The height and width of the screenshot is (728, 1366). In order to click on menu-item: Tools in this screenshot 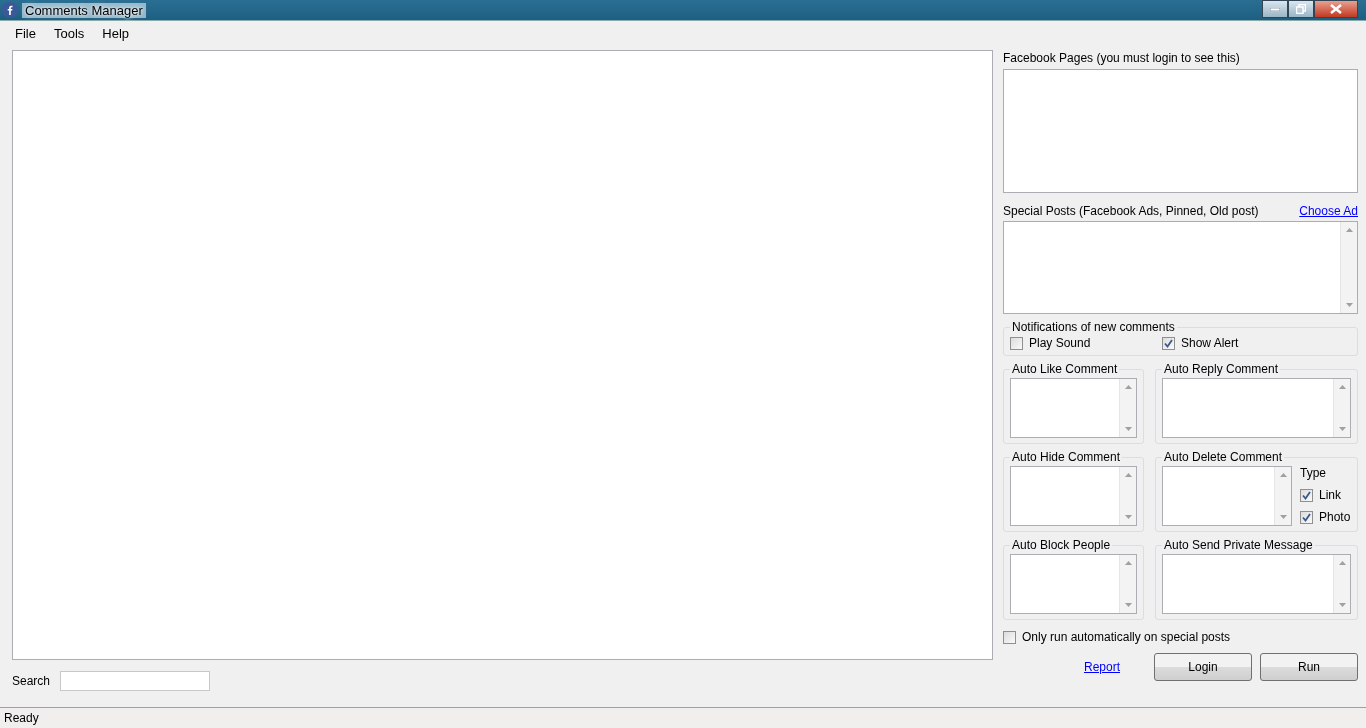, I will do `click(69, 33)`.